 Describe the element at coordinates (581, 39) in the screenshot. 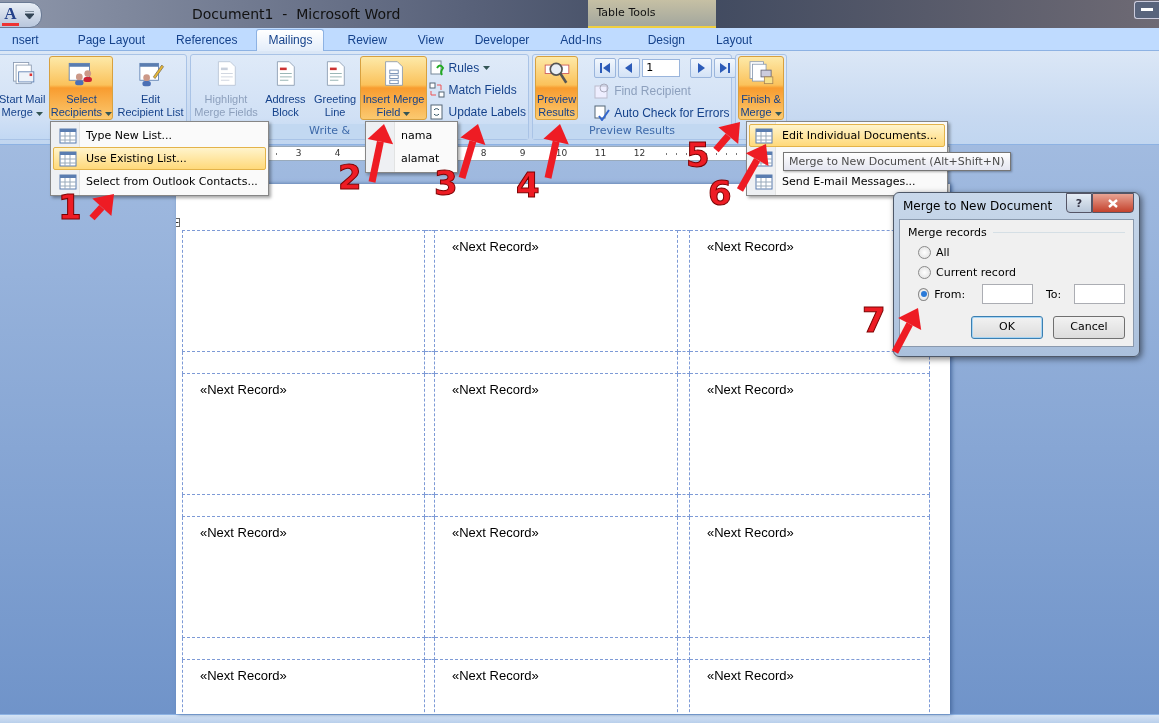

I see `ribbon-tab: Add-Ins` at that location.